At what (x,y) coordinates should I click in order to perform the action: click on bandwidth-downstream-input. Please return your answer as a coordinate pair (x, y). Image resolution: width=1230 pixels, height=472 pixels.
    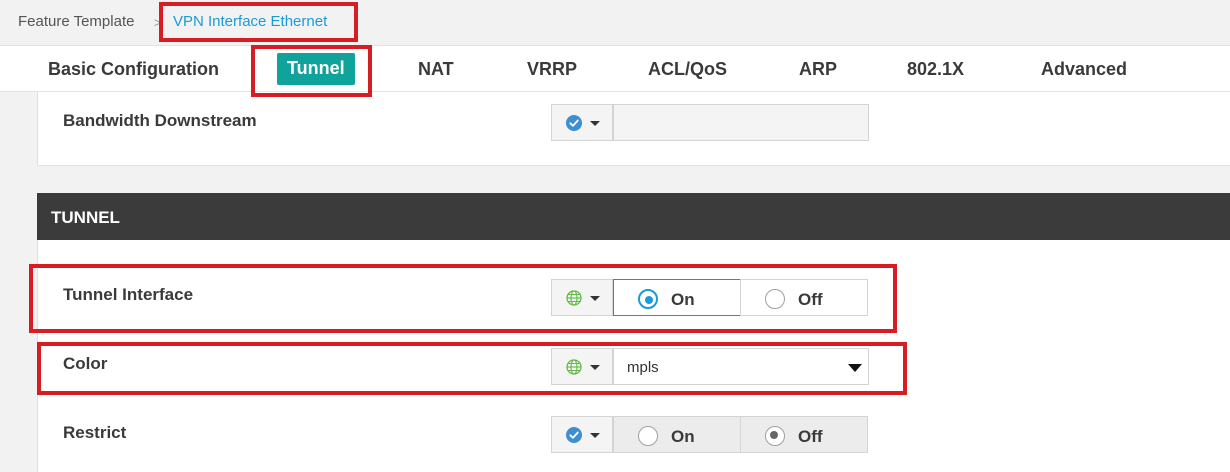
    Looking at the image, I should click on (741, 122).